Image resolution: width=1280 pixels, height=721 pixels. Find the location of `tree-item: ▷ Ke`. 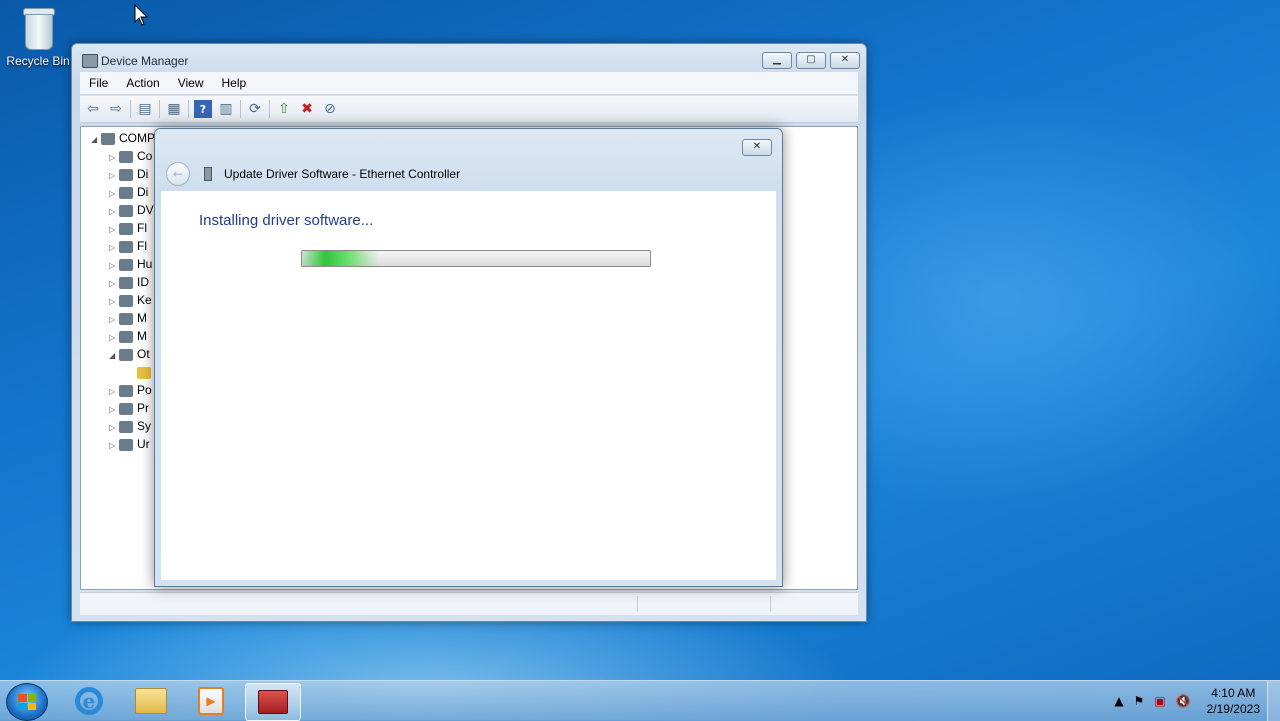

tree-item: ▷ Ke is located at coordinates (130, 300).